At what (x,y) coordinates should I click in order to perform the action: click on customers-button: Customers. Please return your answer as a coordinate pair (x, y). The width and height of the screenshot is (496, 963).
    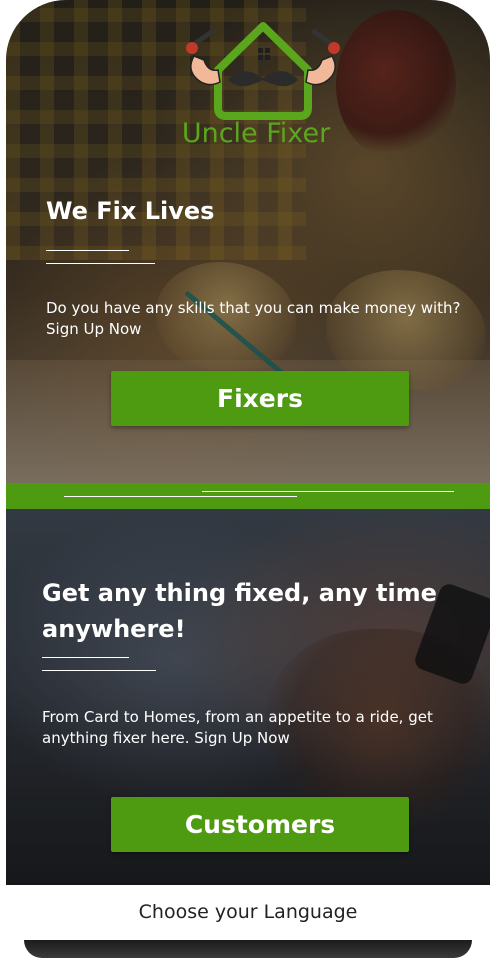
    Looking at the image, I should click on (260, 824).